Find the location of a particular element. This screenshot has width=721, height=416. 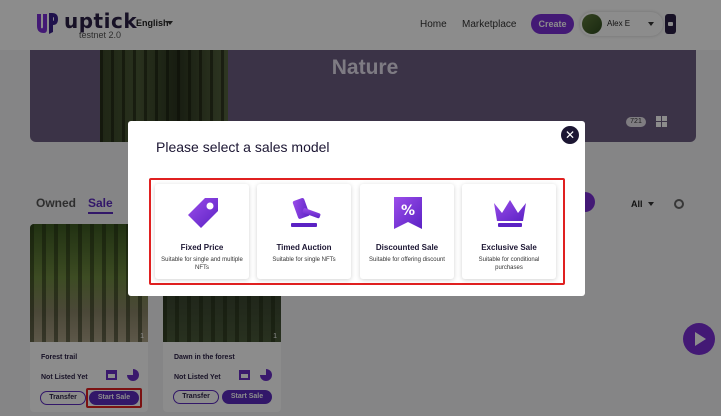

option-description: Suitable for single NFTs is located at coordinates (304, 260).